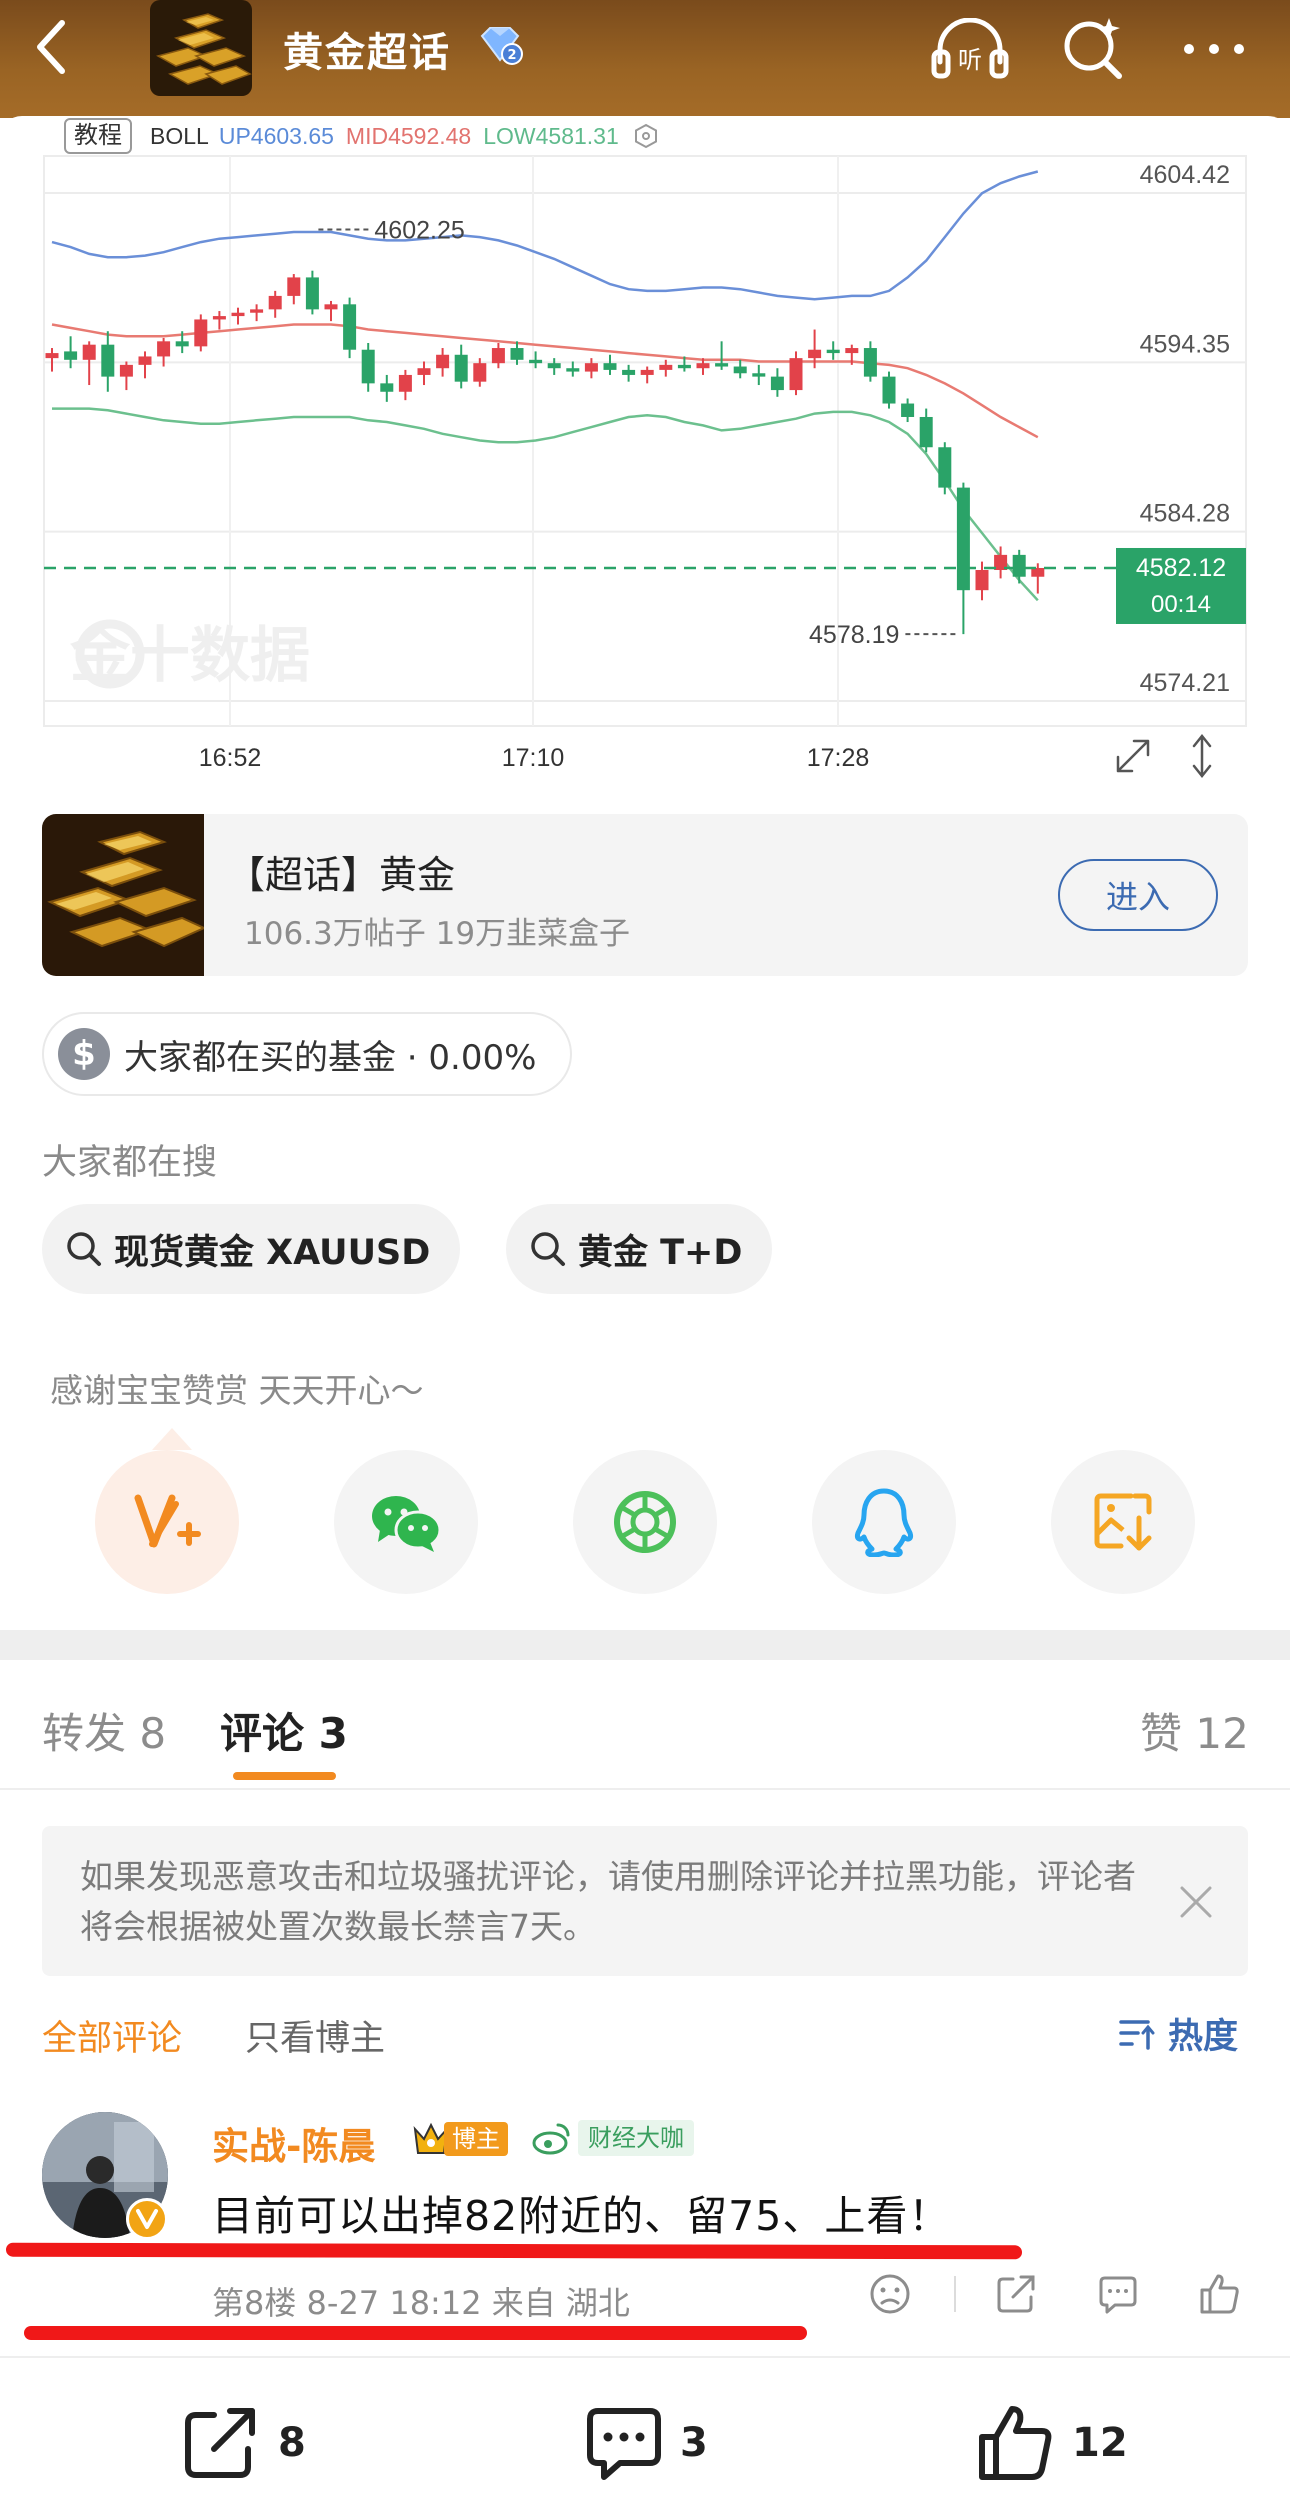 This screenshot has height=2517, width=1290. What do you see at coordinates (646, 2443) in the screenshot?
I see `comment-button: 3` at bounding box center [646, 2443].